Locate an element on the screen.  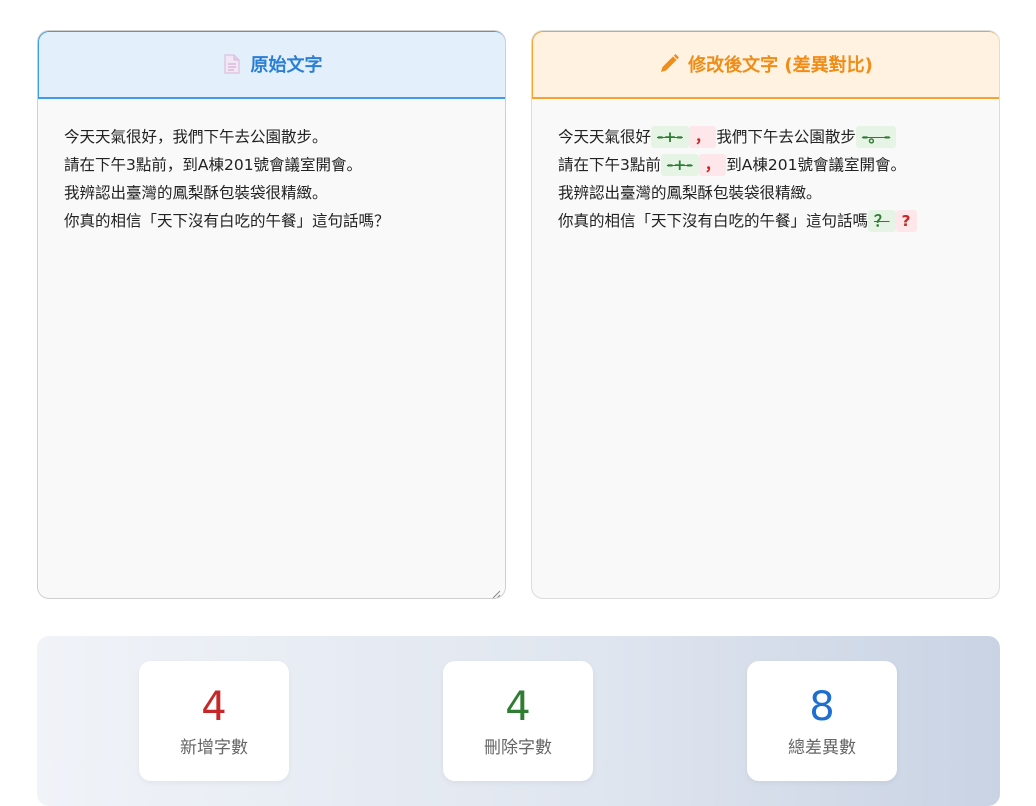
diff-line: 我辨認出臺灣的鳳梨酥包裝袋很精緻。 is located at coordinates (765, 193).